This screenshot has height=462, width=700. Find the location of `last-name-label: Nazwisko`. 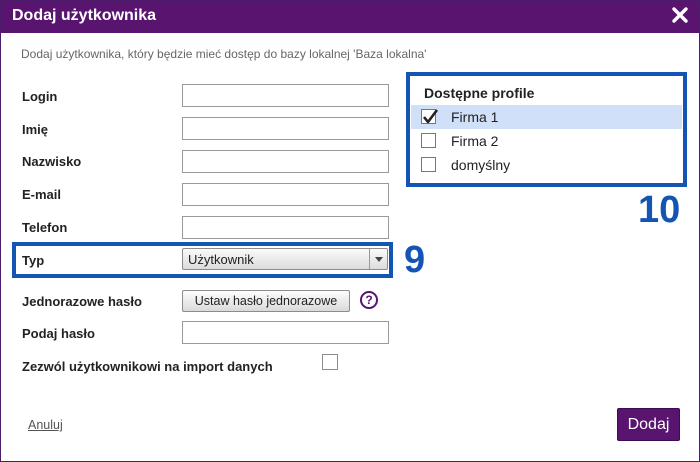

last-name-label: Nazwisko is located at coordinates (52, 161).